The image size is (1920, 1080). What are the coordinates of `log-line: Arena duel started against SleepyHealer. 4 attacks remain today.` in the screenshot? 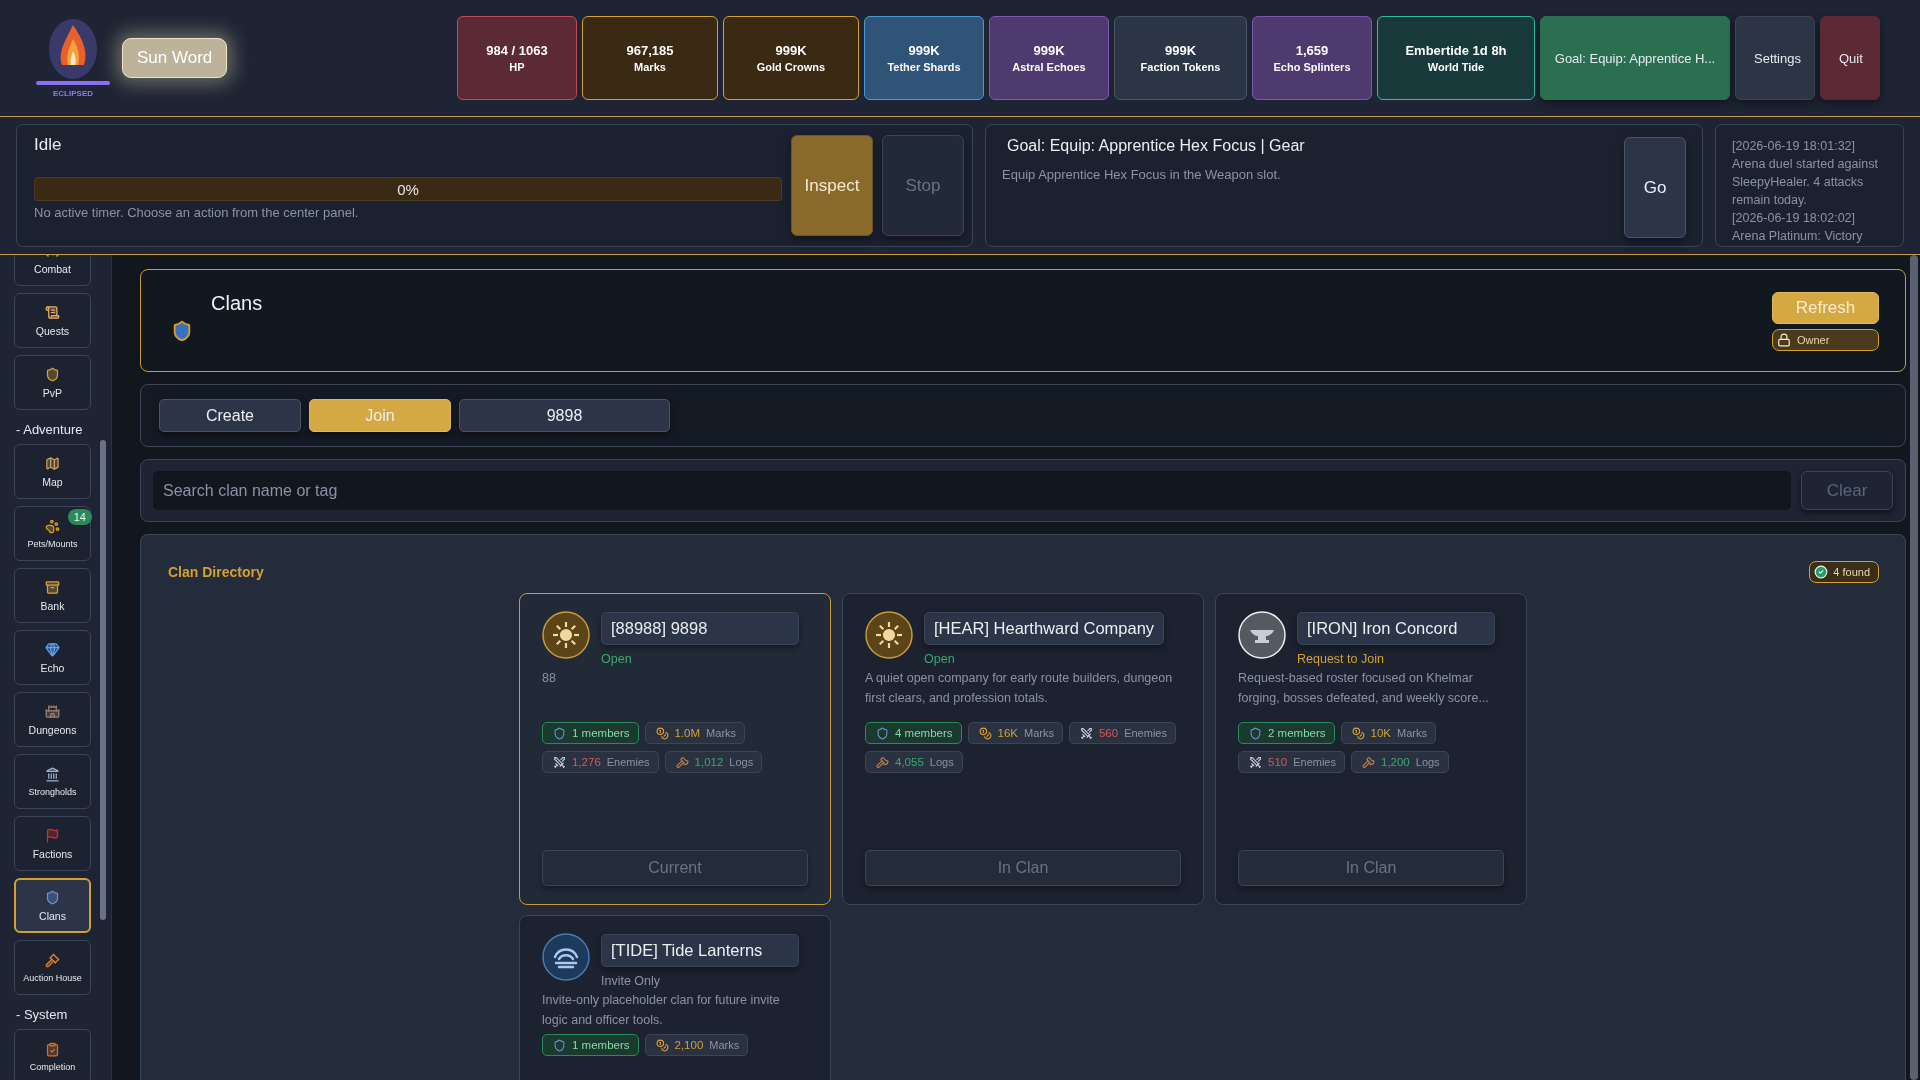 It's located at (1805, 182).